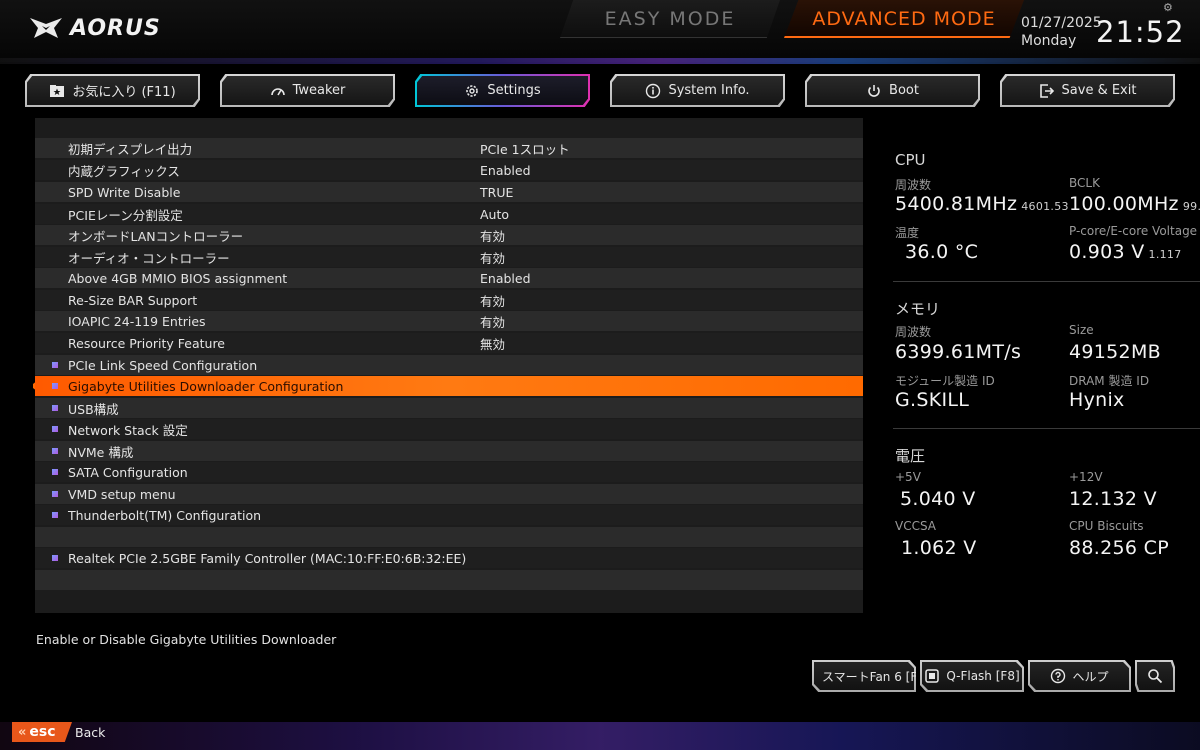 This screenshot has height=750, width=1200. I want to click on setting-value: Auto, so click(494, 214).